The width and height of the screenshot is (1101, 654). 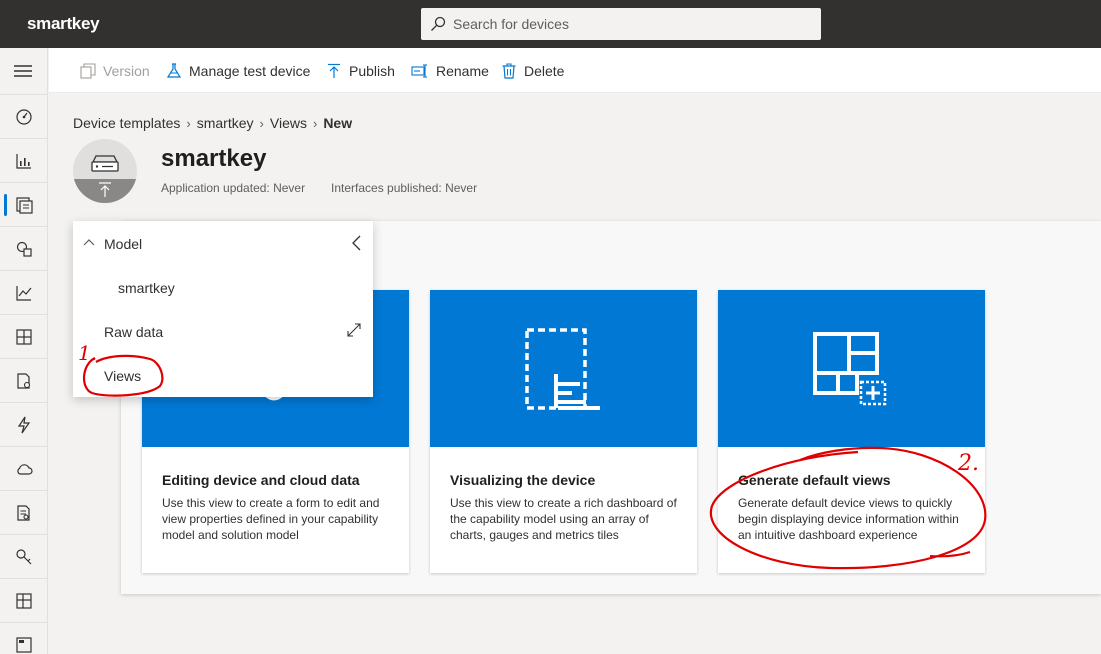 I want to click on nav-jobs-icon, so click(x=24, y=380).